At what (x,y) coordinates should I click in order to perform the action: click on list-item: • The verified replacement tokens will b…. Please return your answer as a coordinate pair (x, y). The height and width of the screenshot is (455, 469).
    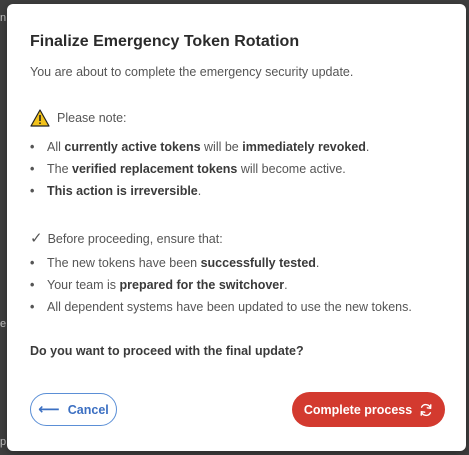
    Looking at the image, I should click on (188, 169).